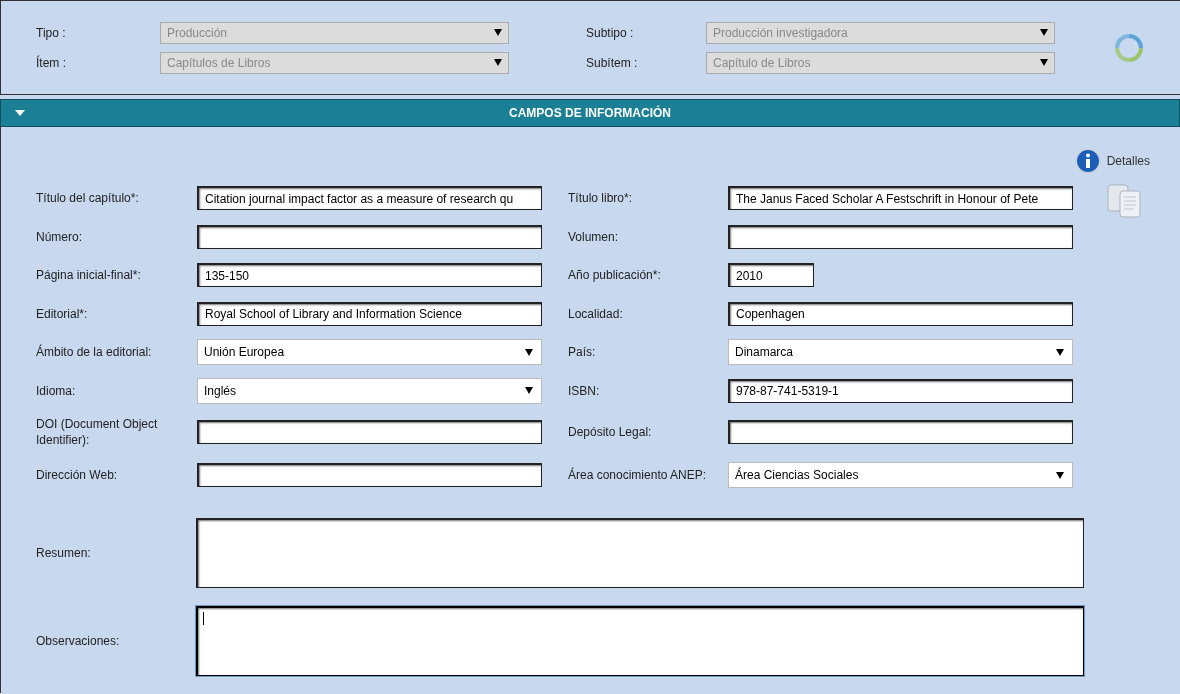 The image size is (1180, 694). I want to click on field-label: Observaciones:, so click(78, 641).